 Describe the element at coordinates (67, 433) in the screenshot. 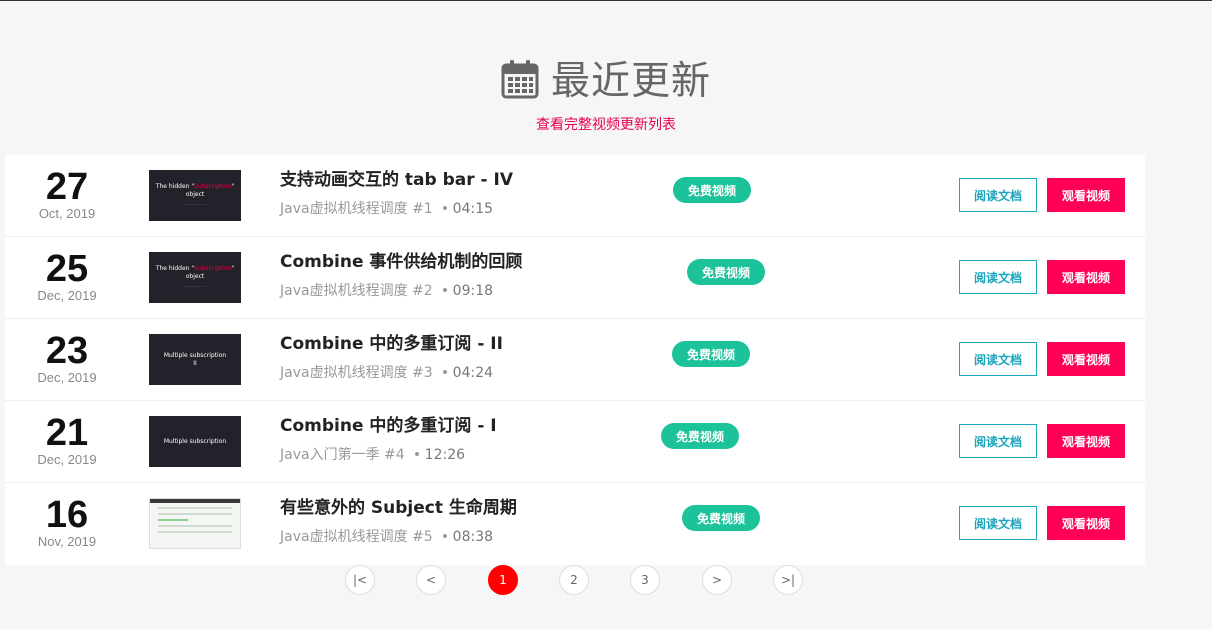

I see `date-day: 21` at that location.